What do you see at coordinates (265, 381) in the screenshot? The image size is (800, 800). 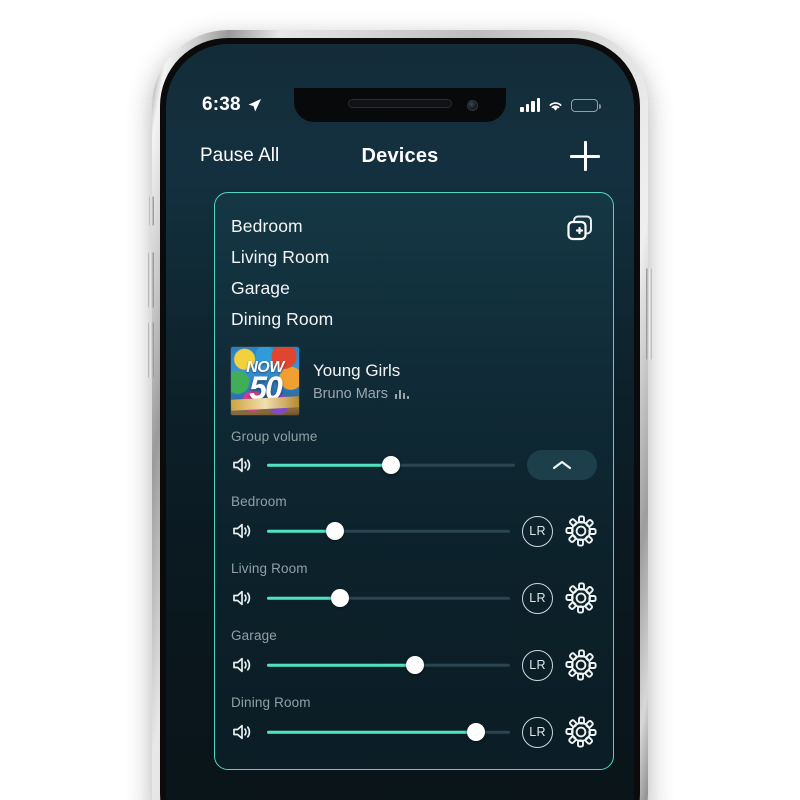 I see `album-art: NOW 50` at bounding box center [265, 381].